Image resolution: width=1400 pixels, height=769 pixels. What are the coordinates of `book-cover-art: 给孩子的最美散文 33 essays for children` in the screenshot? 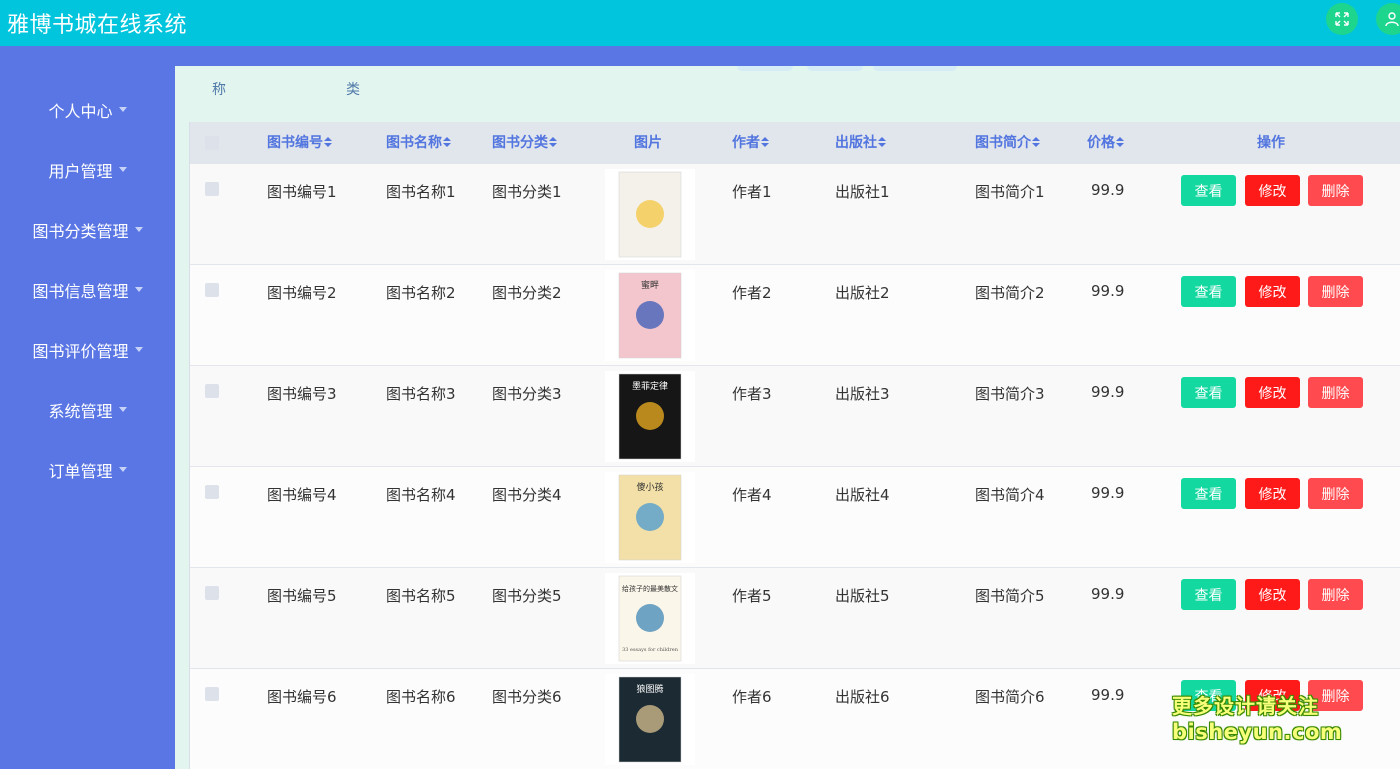 It's located at (650, 618).